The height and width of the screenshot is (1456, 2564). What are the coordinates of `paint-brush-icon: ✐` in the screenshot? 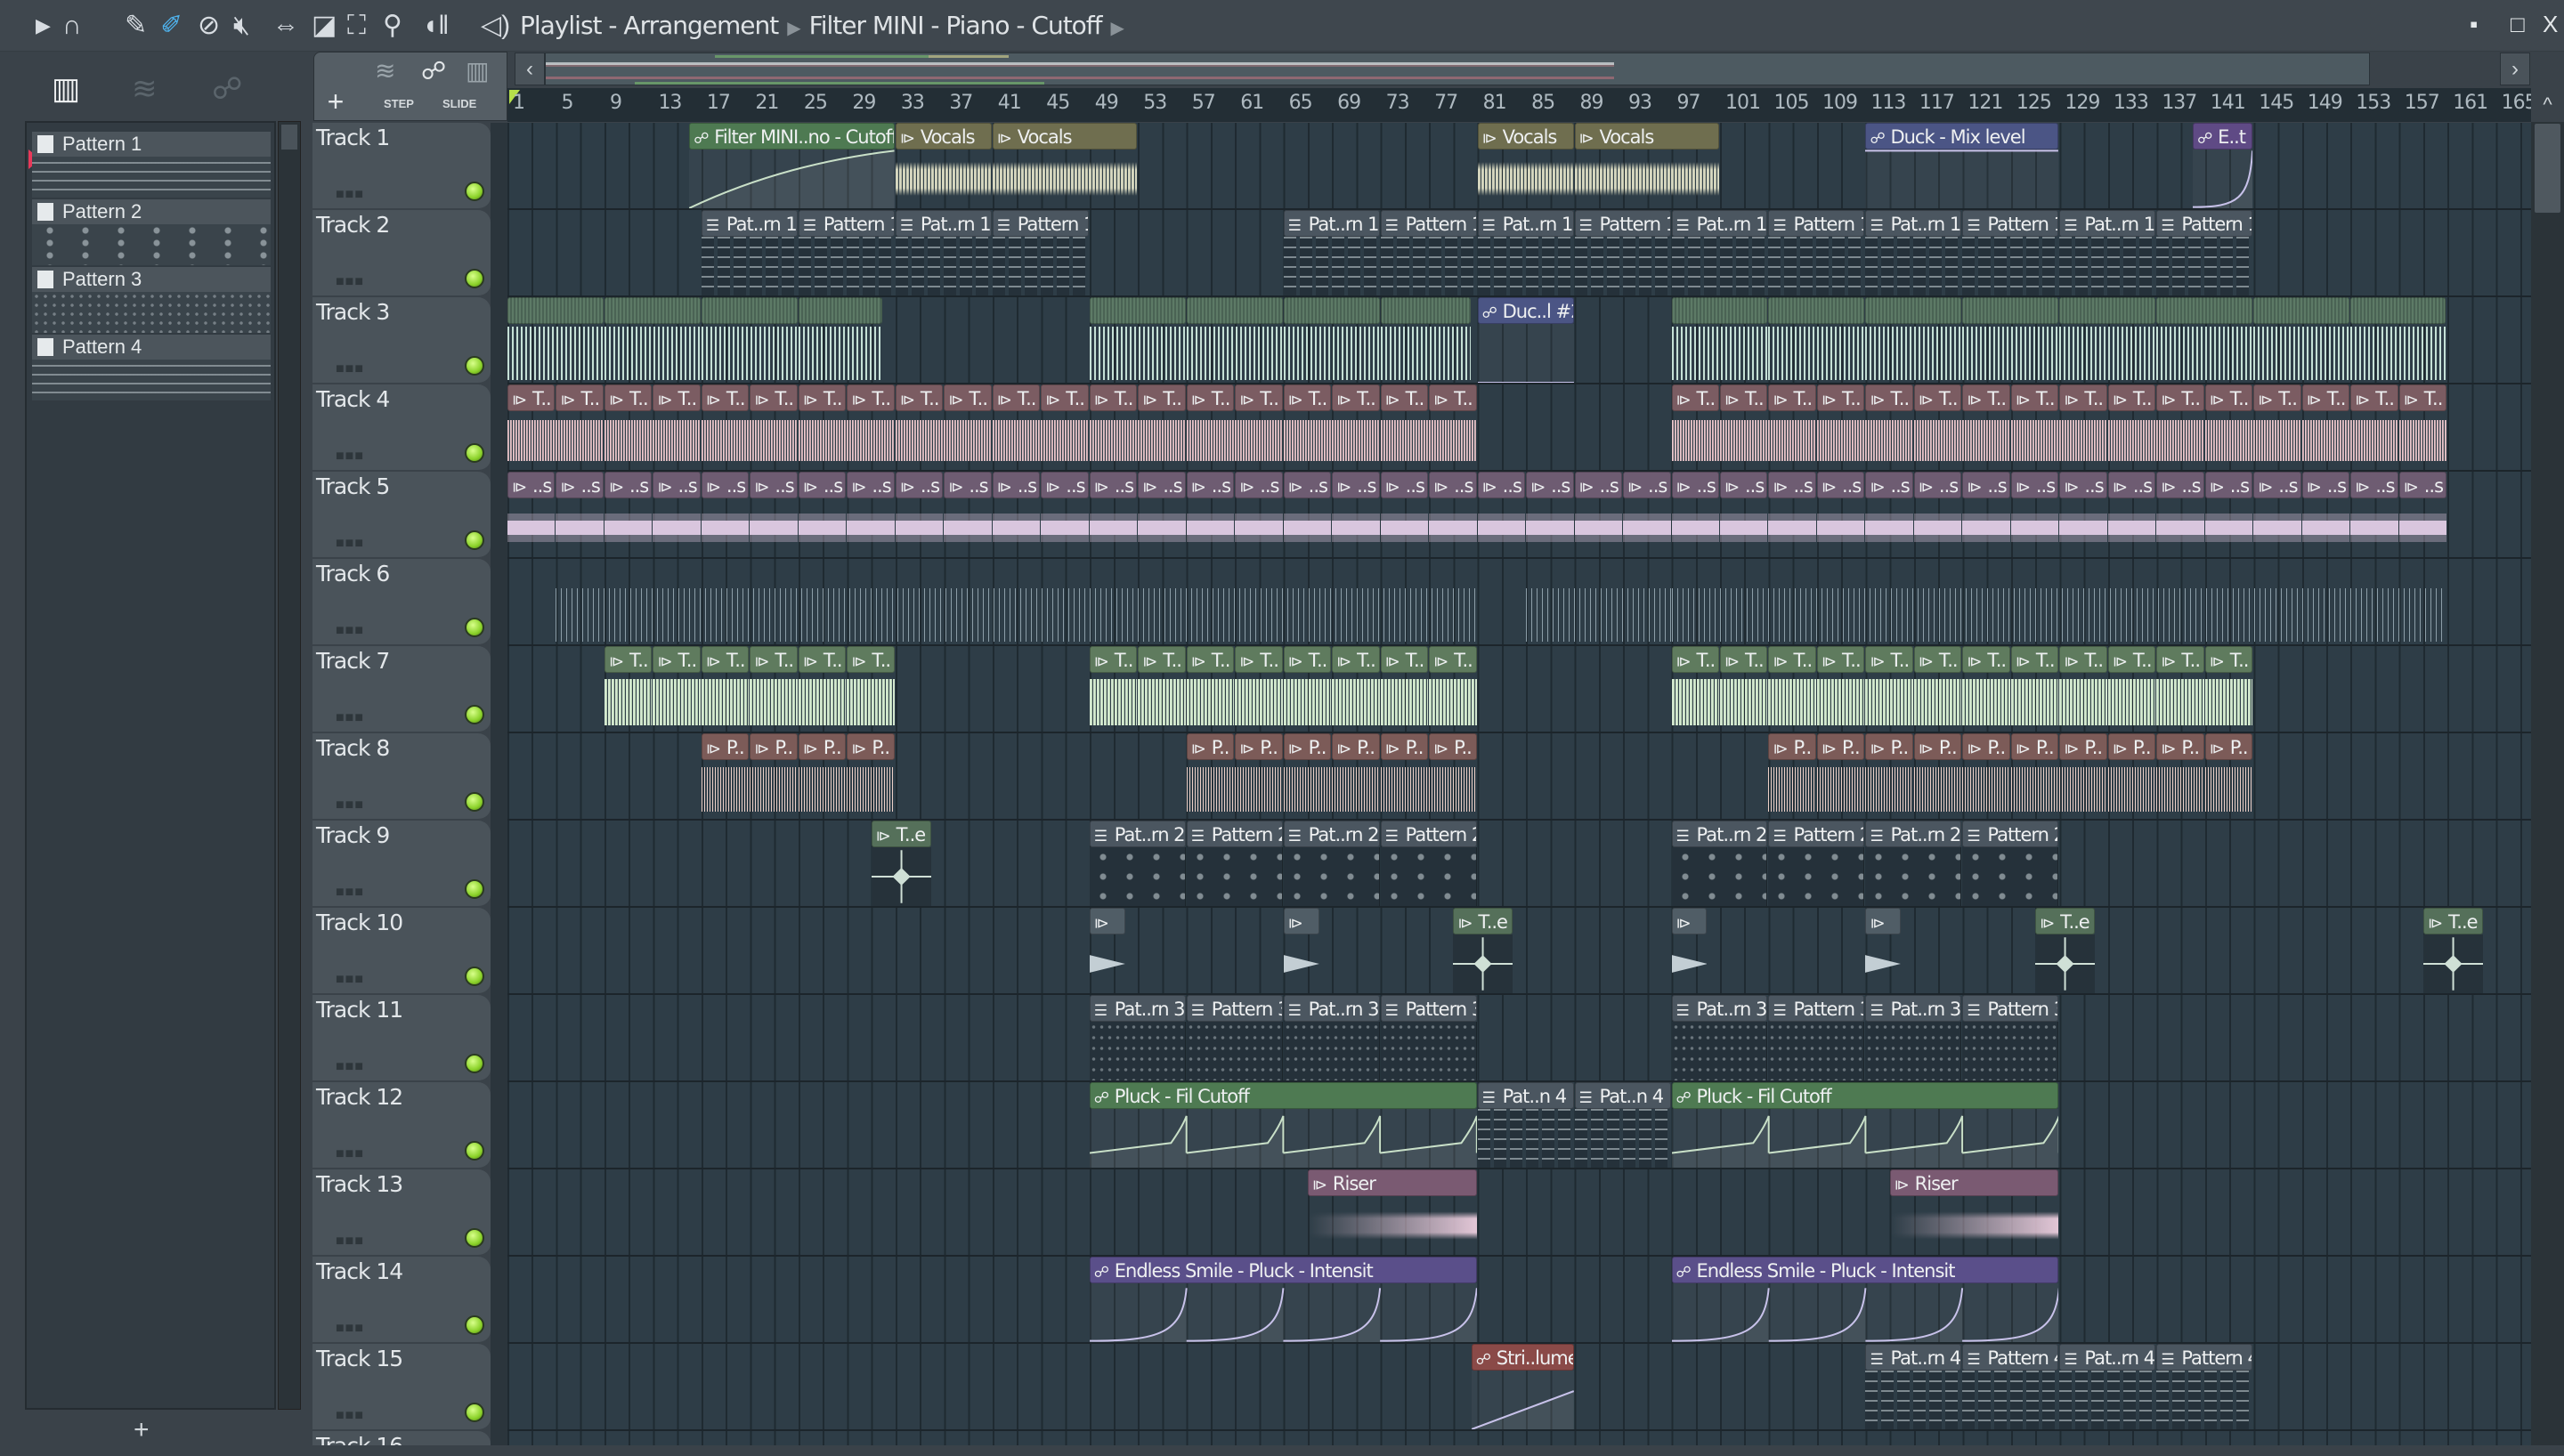 It's located at (171, 26).